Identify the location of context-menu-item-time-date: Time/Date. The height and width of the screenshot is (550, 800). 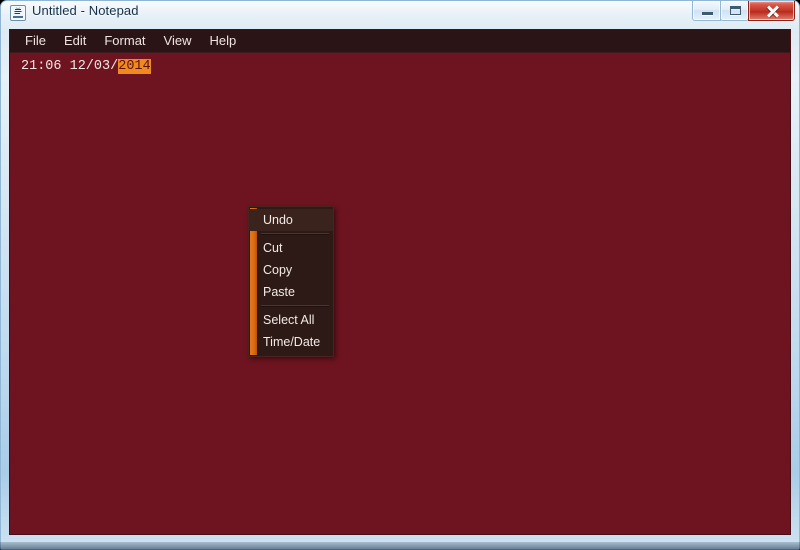
(291, 342).